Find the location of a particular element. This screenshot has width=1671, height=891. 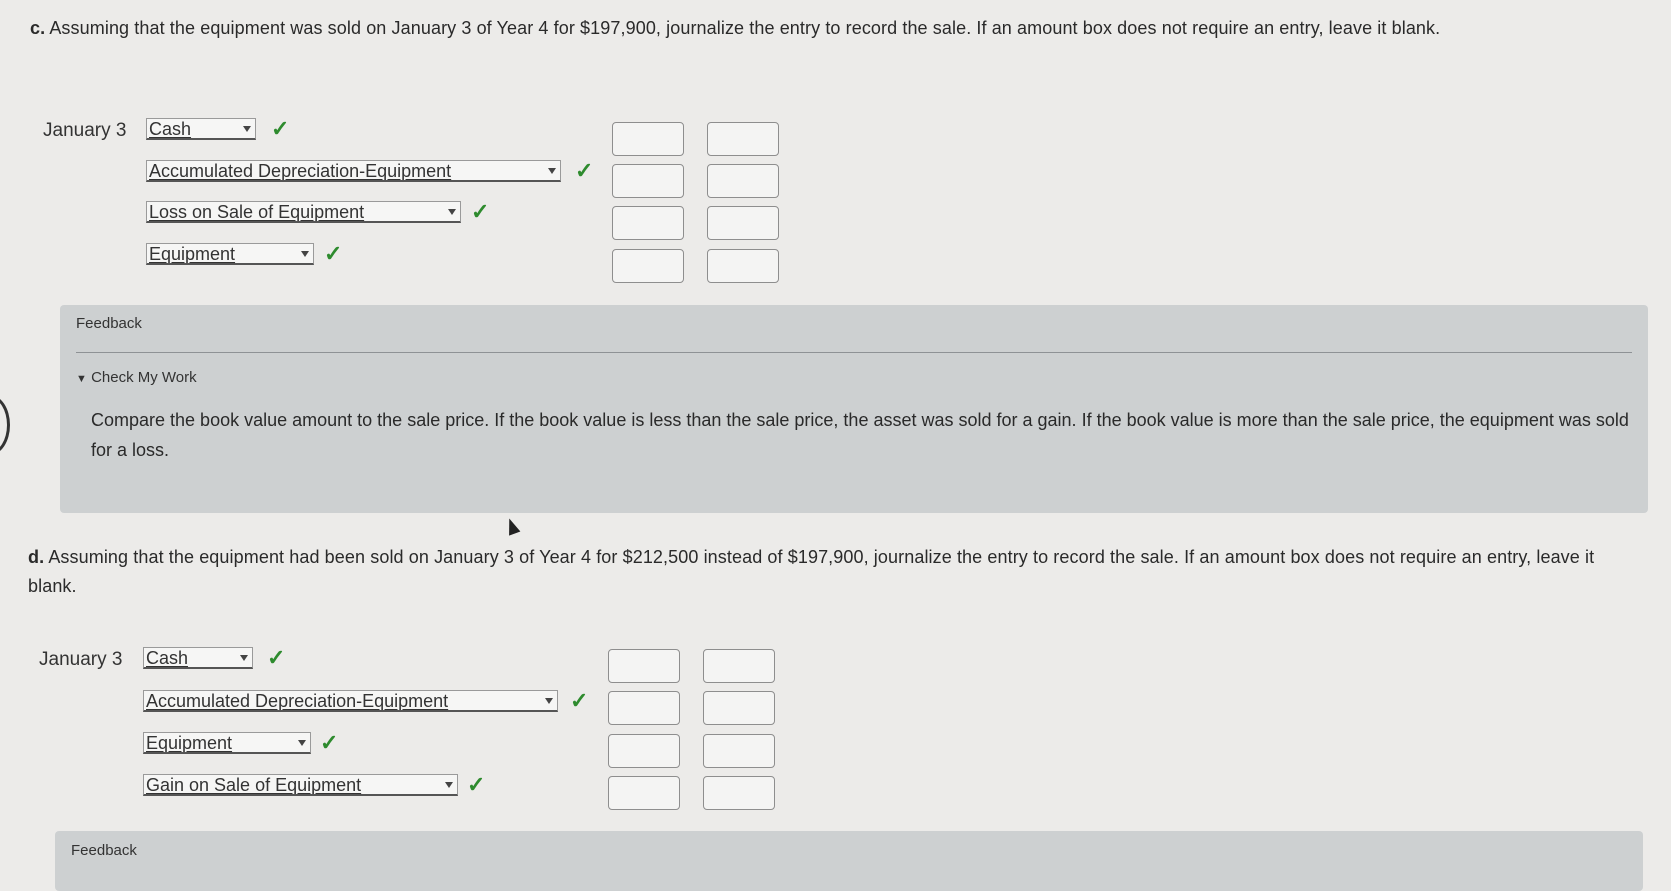

radio-circle-icon is located at coordinates (5, 425).